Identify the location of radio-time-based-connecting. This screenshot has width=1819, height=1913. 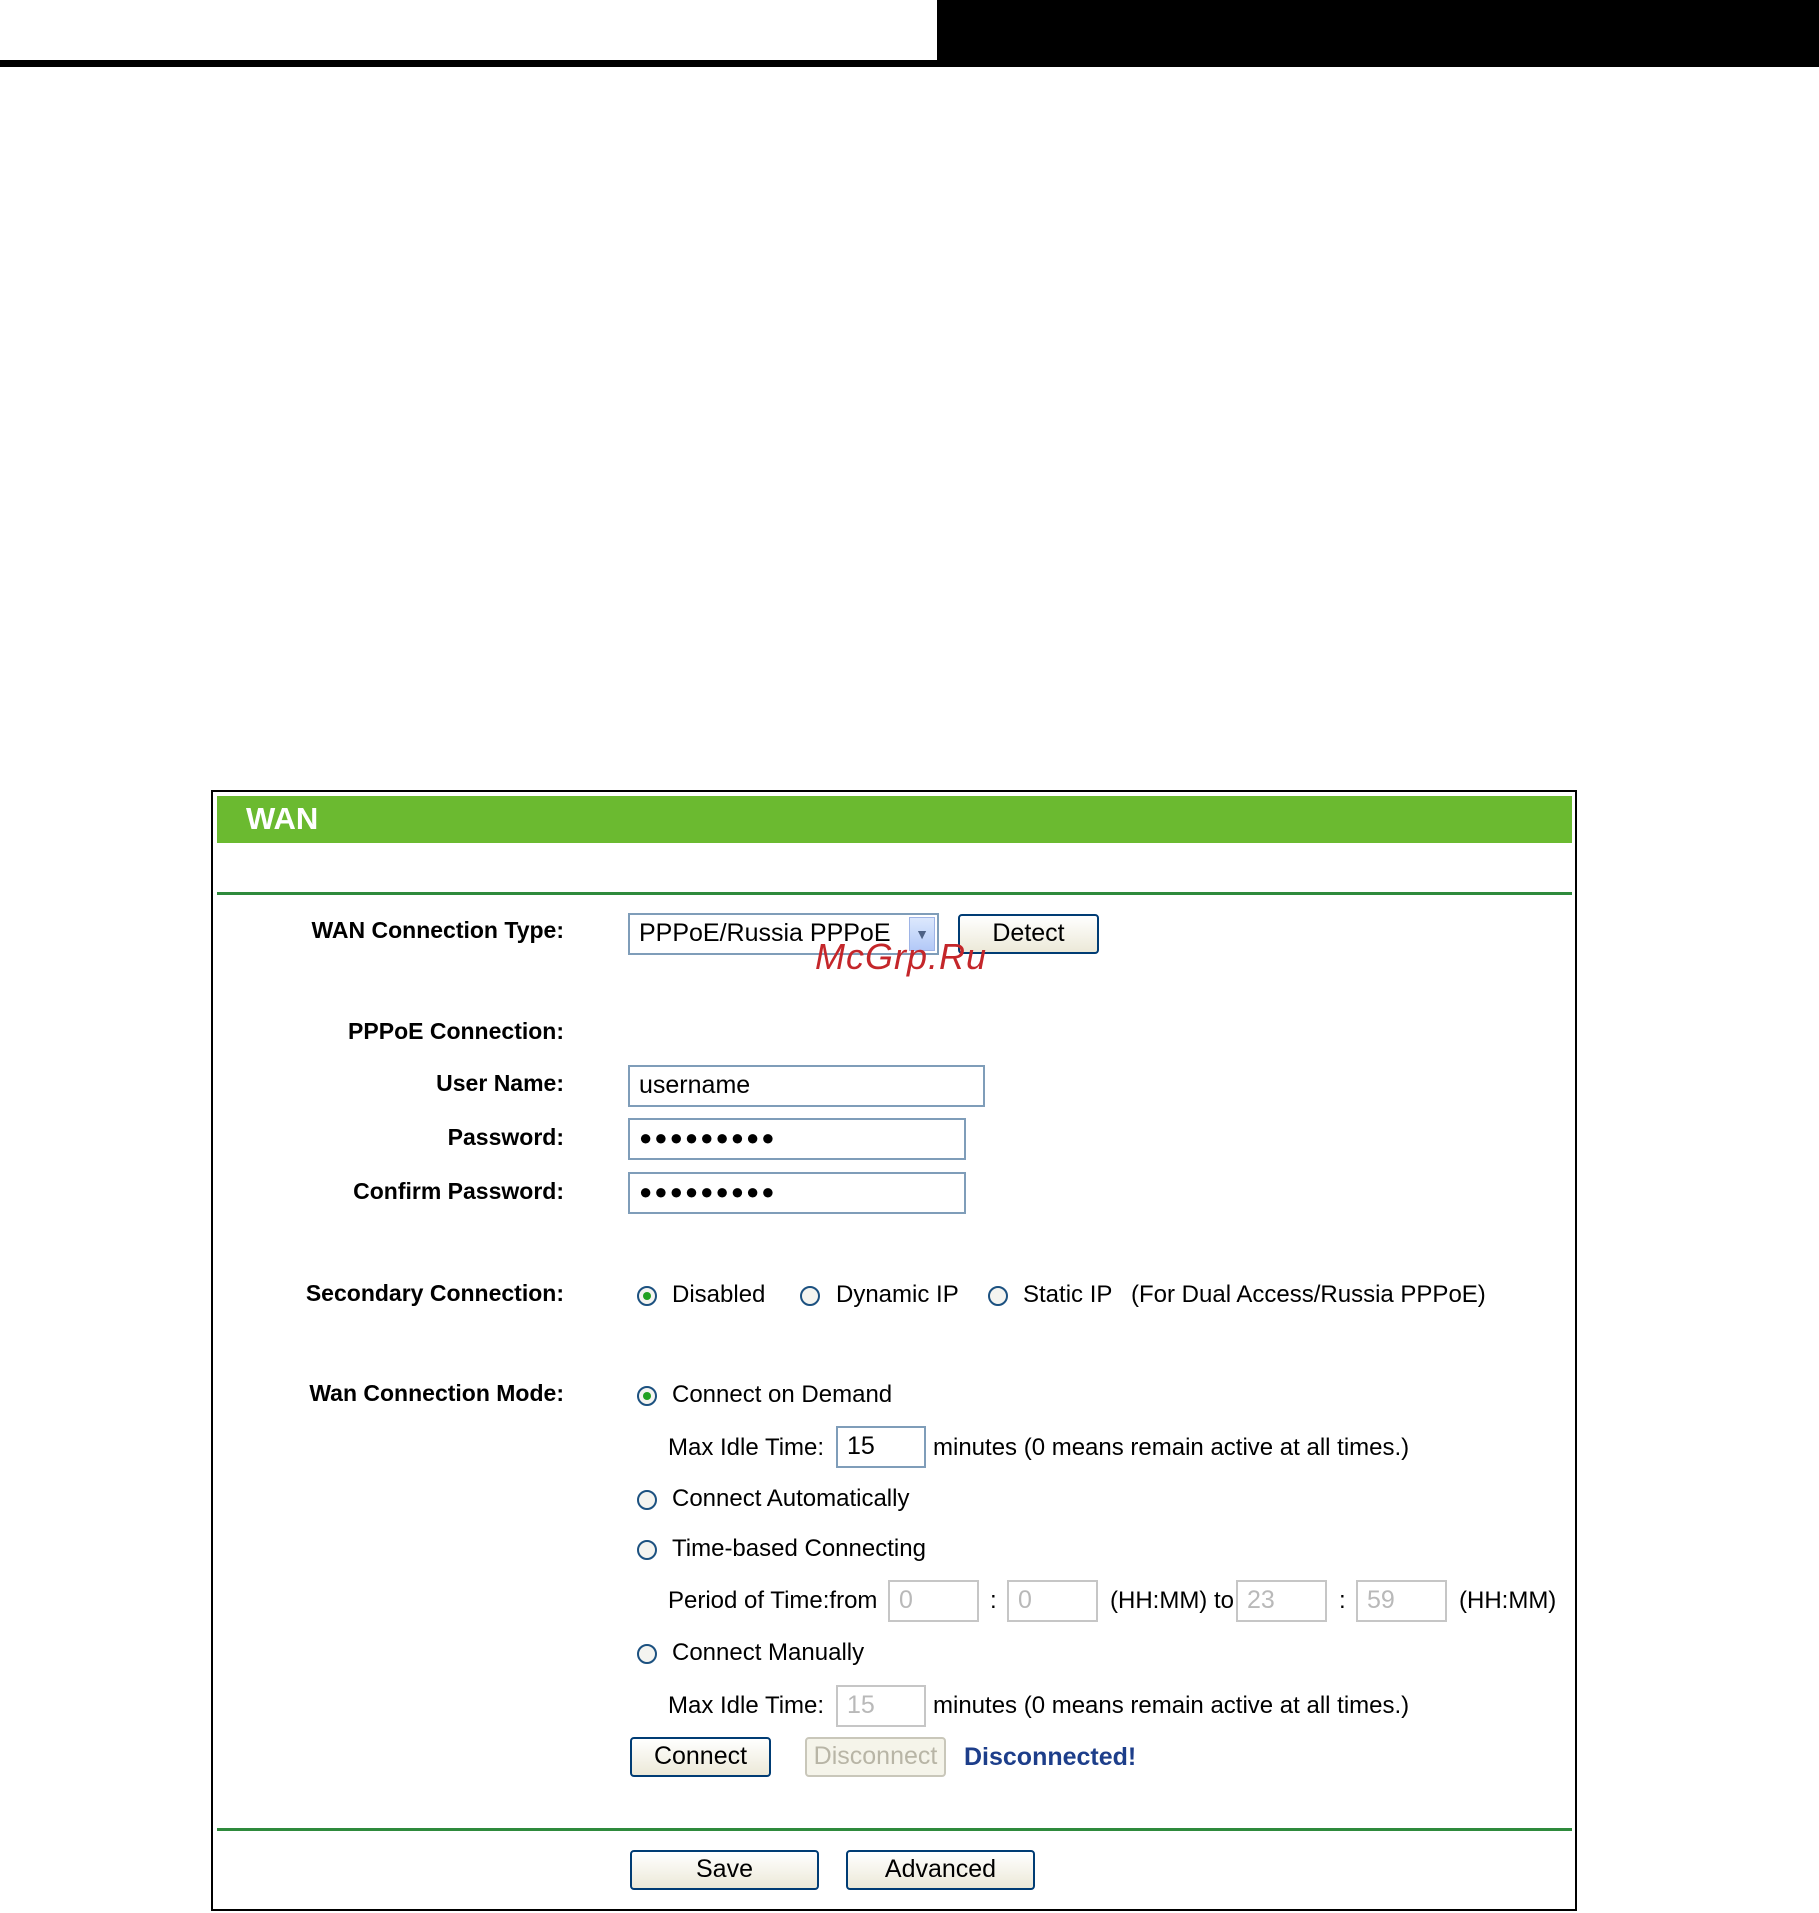
(647, 1550).